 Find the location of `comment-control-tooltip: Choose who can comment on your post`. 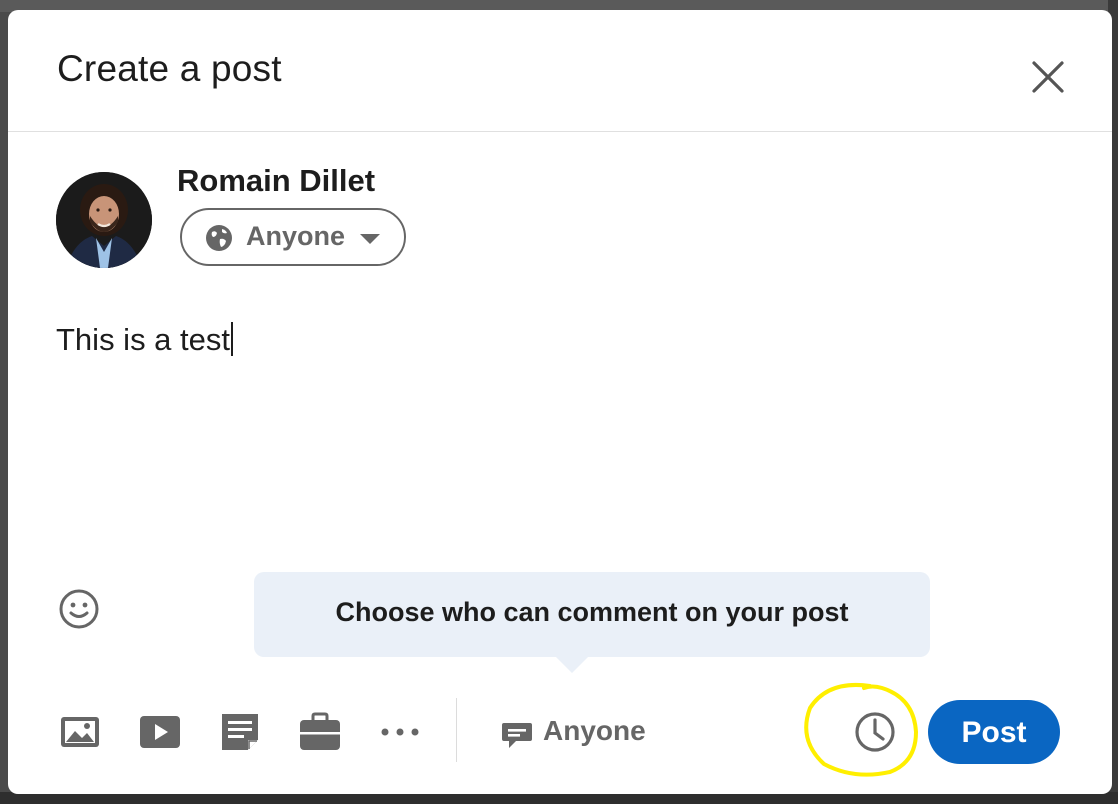

comment-control-tooltip: Choose who can comment on your post is located at coordinates (592, 622).